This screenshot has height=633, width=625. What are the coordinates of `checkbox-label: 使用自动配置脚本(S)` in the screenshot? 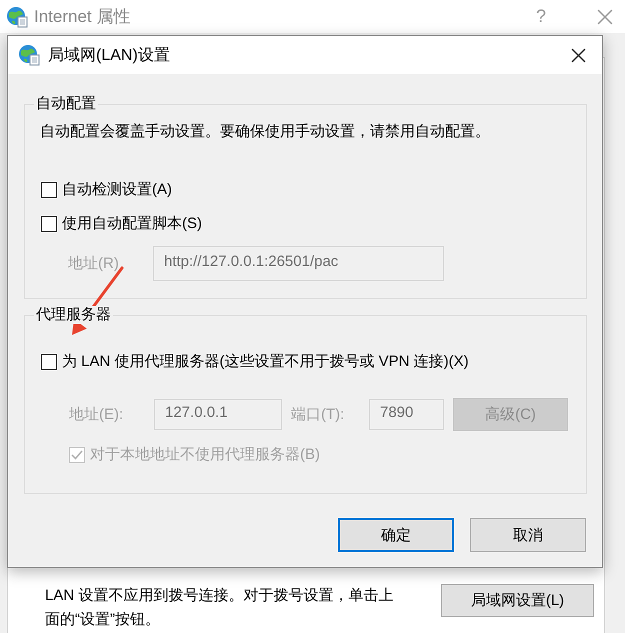 It's located at (132, 224).